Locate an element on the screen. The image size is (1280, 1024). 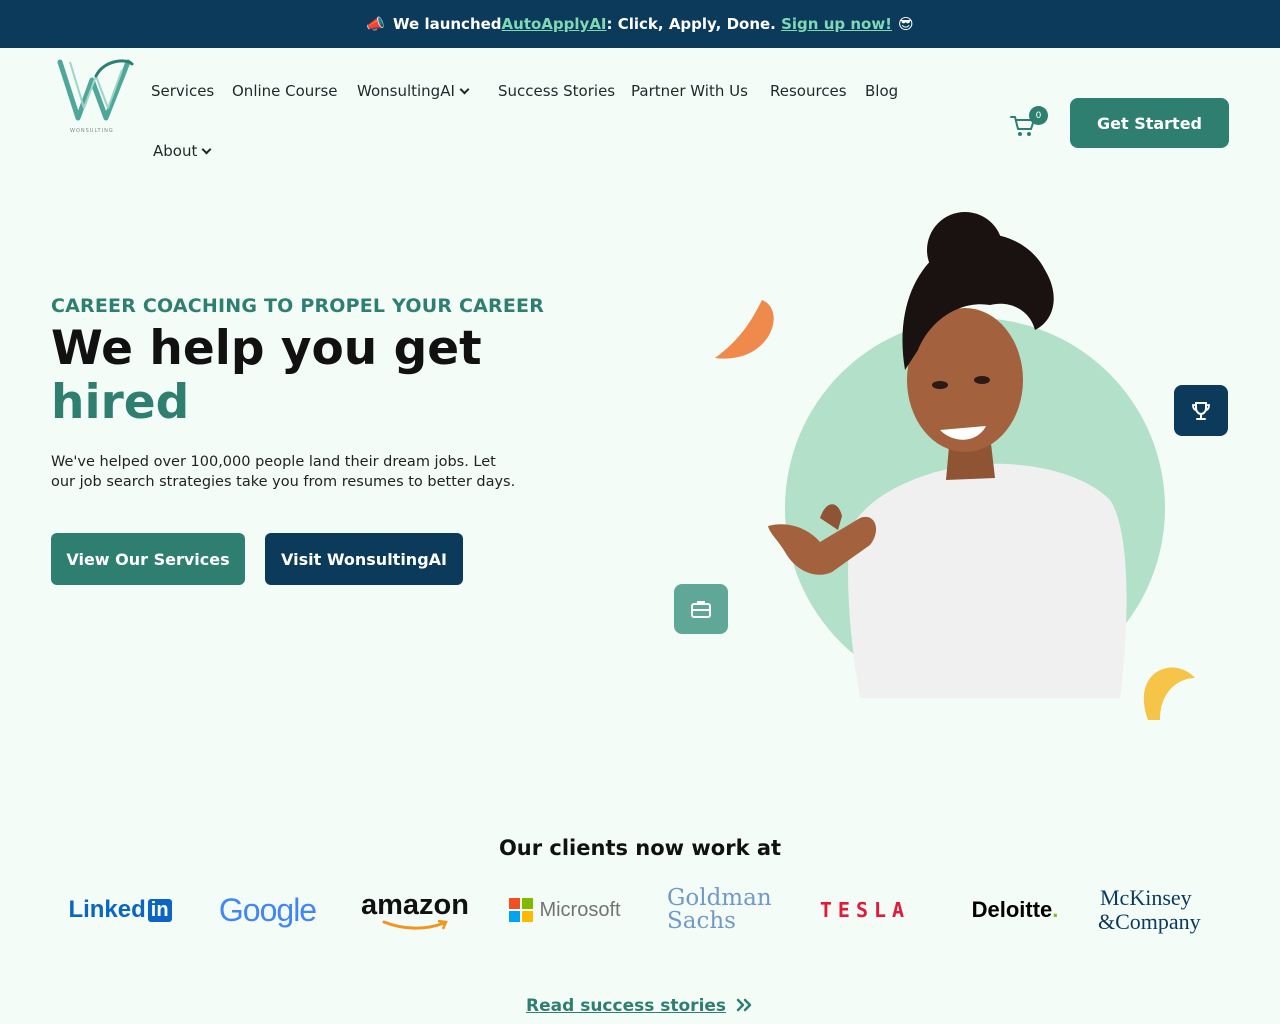
amazon-text: amazon is located at coordinates (415, 905).